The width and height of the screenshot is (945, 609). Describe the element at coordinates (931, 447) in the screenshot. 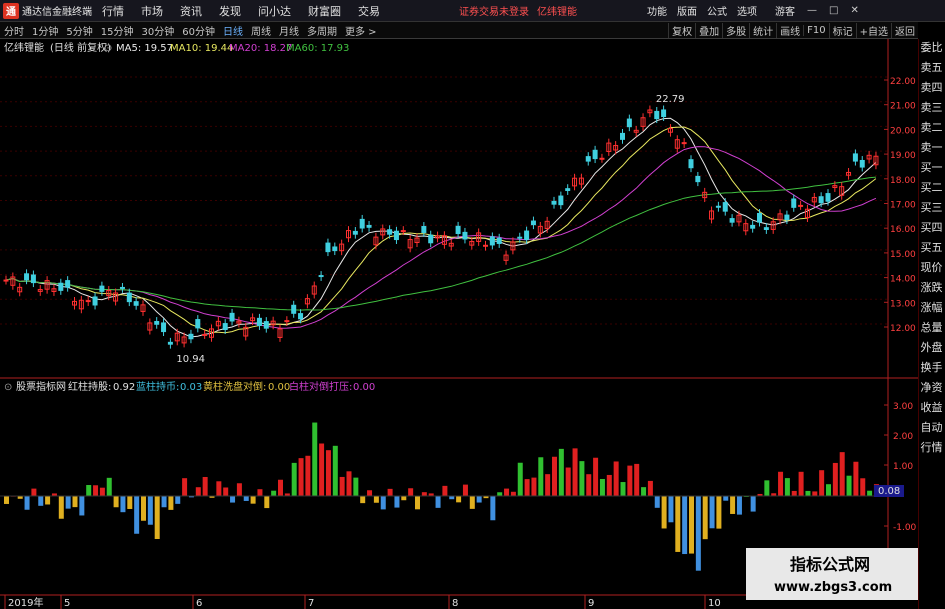

I see `side-item-20: 行情` at that location.